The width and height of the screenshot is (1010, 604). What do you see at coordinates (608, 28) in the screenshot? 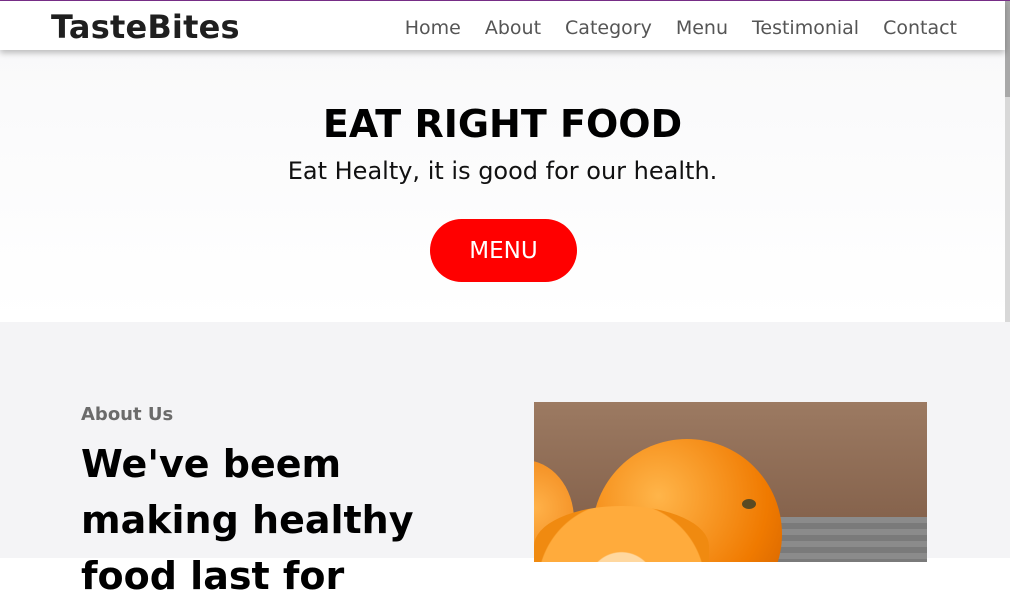
I see `nav-link-category: Category` at bounding box center [608, 28].